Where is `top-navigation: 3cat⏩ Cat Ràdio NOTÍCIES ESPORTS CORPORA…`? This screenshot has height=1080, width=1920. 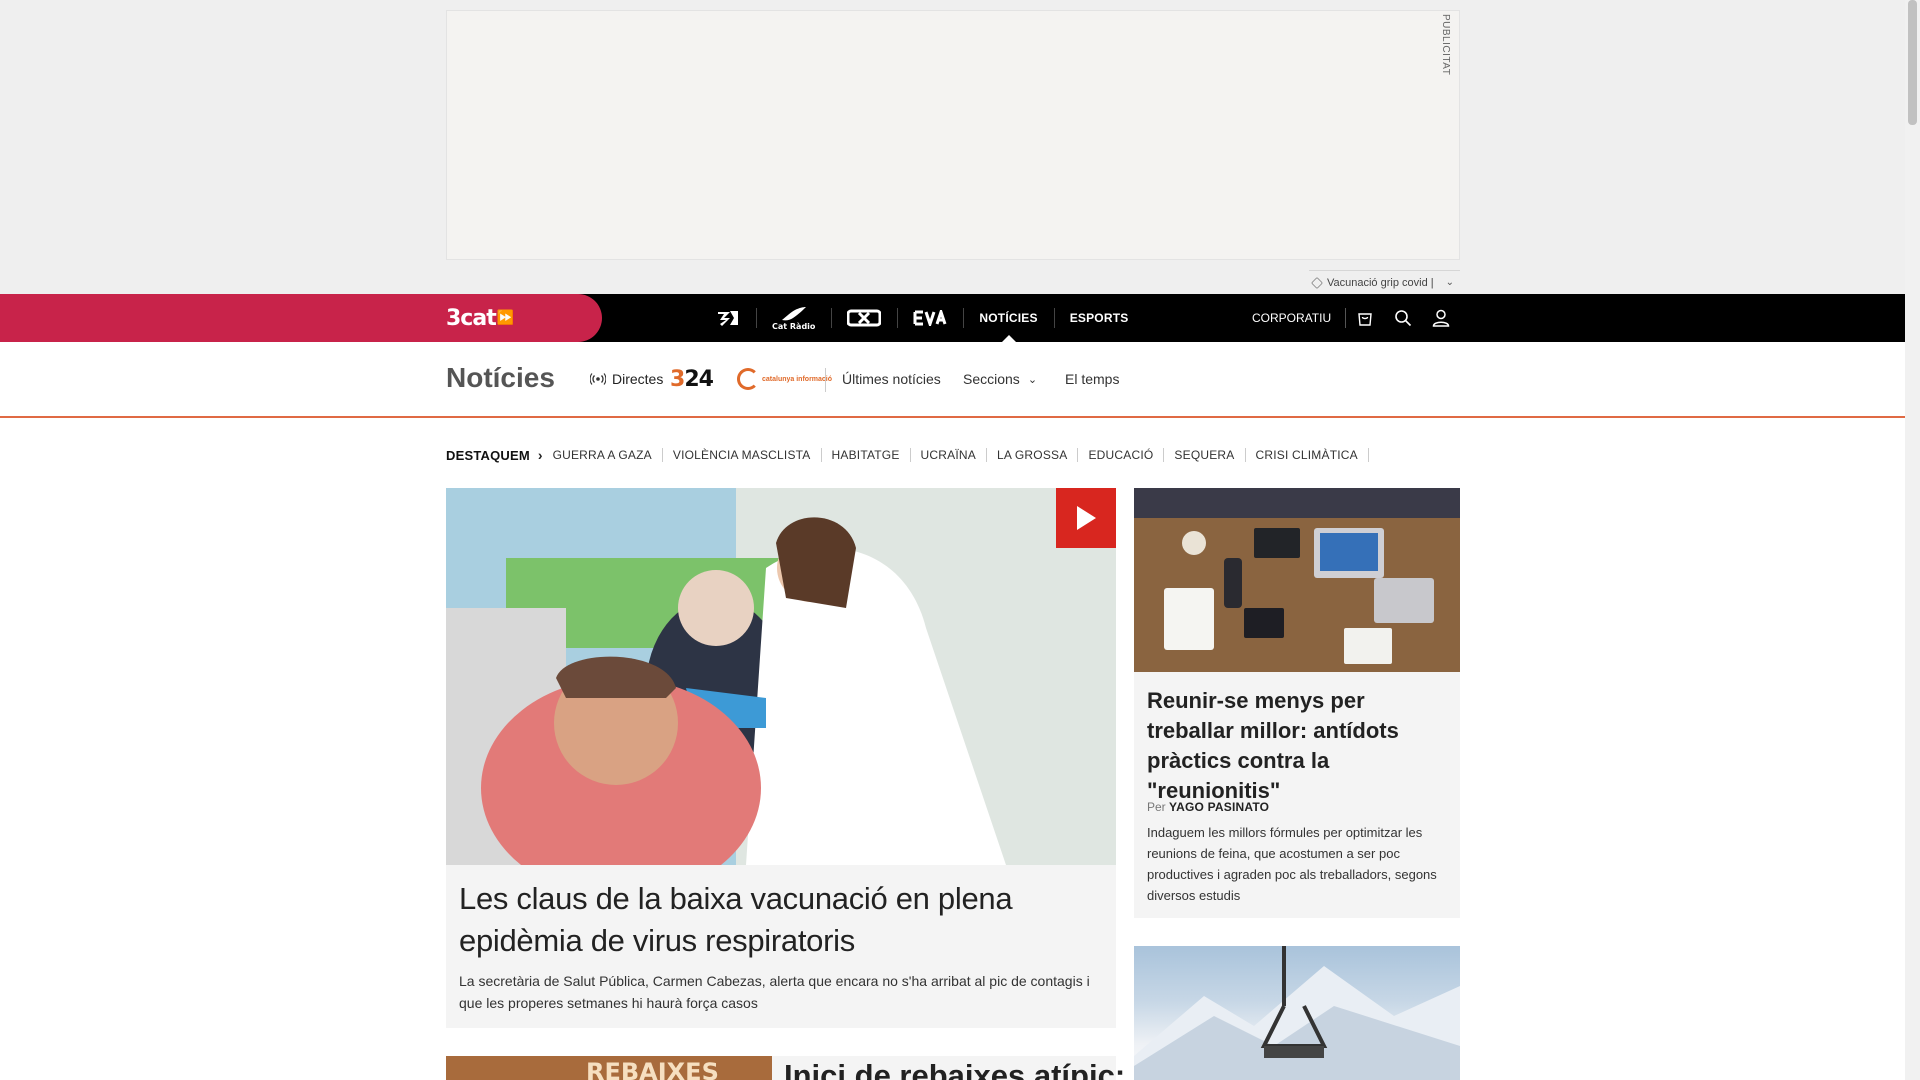
top-navigation: 3cat⏩ Cat Ràdio NOTÍCIES ESPORTS CORPORA… is located at coordinates (952, 318).